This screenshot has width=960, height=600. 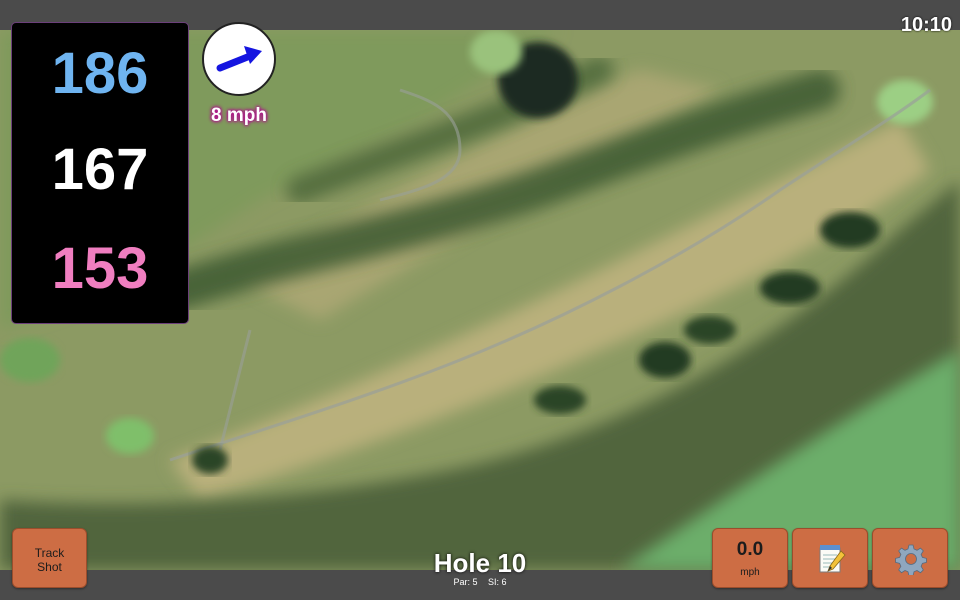 I want to click on hole-stroke-index: SI: 6, so click(x=497, y=582).